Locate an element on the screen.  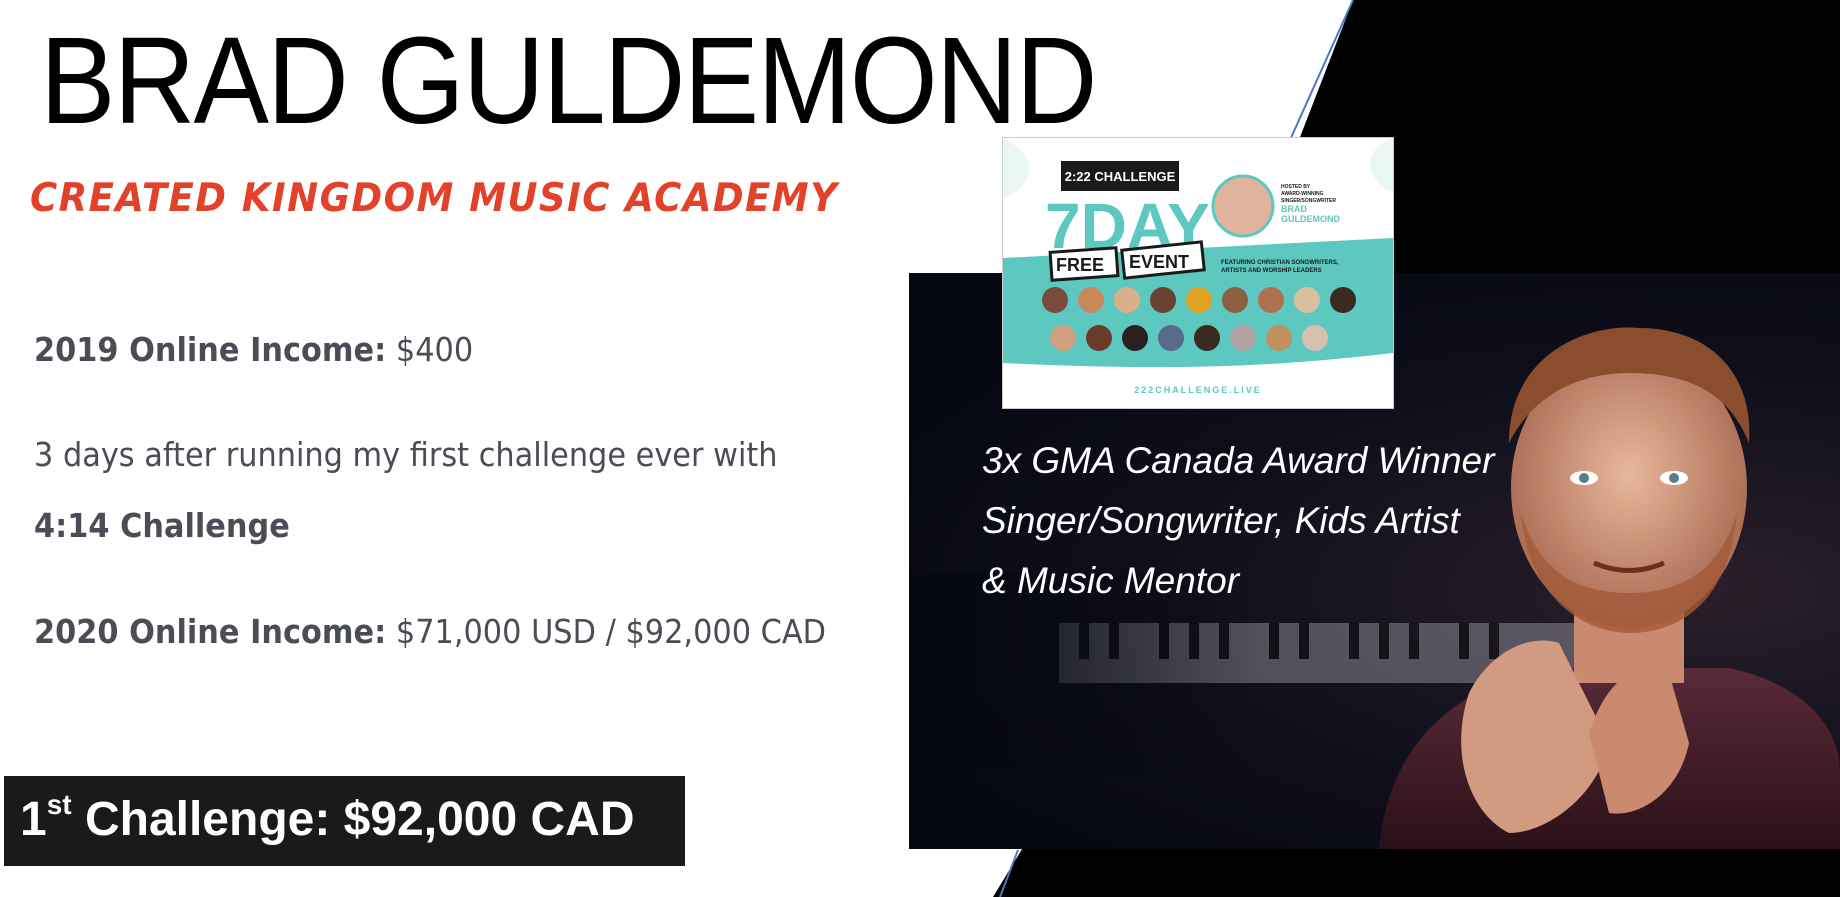
badge-text: 1st Challenge: $92,000 CAD is located at coordinates (327, 818).